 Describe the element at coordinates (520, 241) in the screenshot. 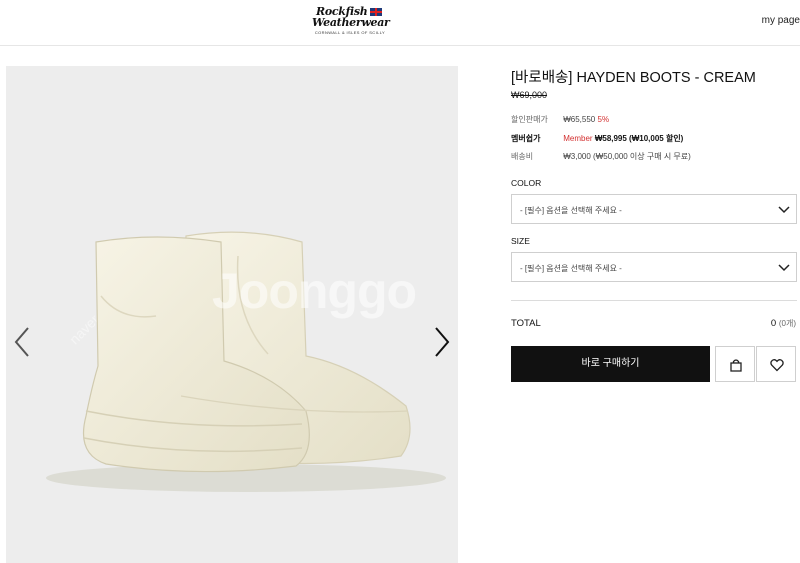

I see `size-option-label: SIZE` at that location.